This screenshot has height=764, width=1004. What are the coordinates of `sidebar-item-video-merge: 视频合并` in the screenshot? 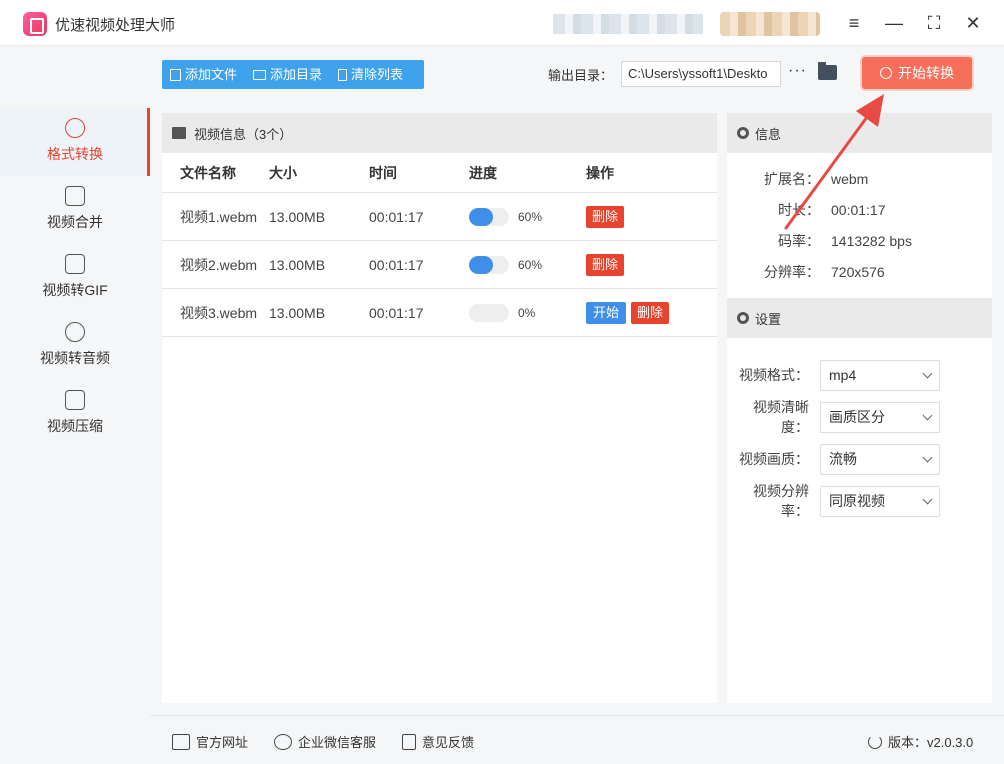 It's located at (75, 210).